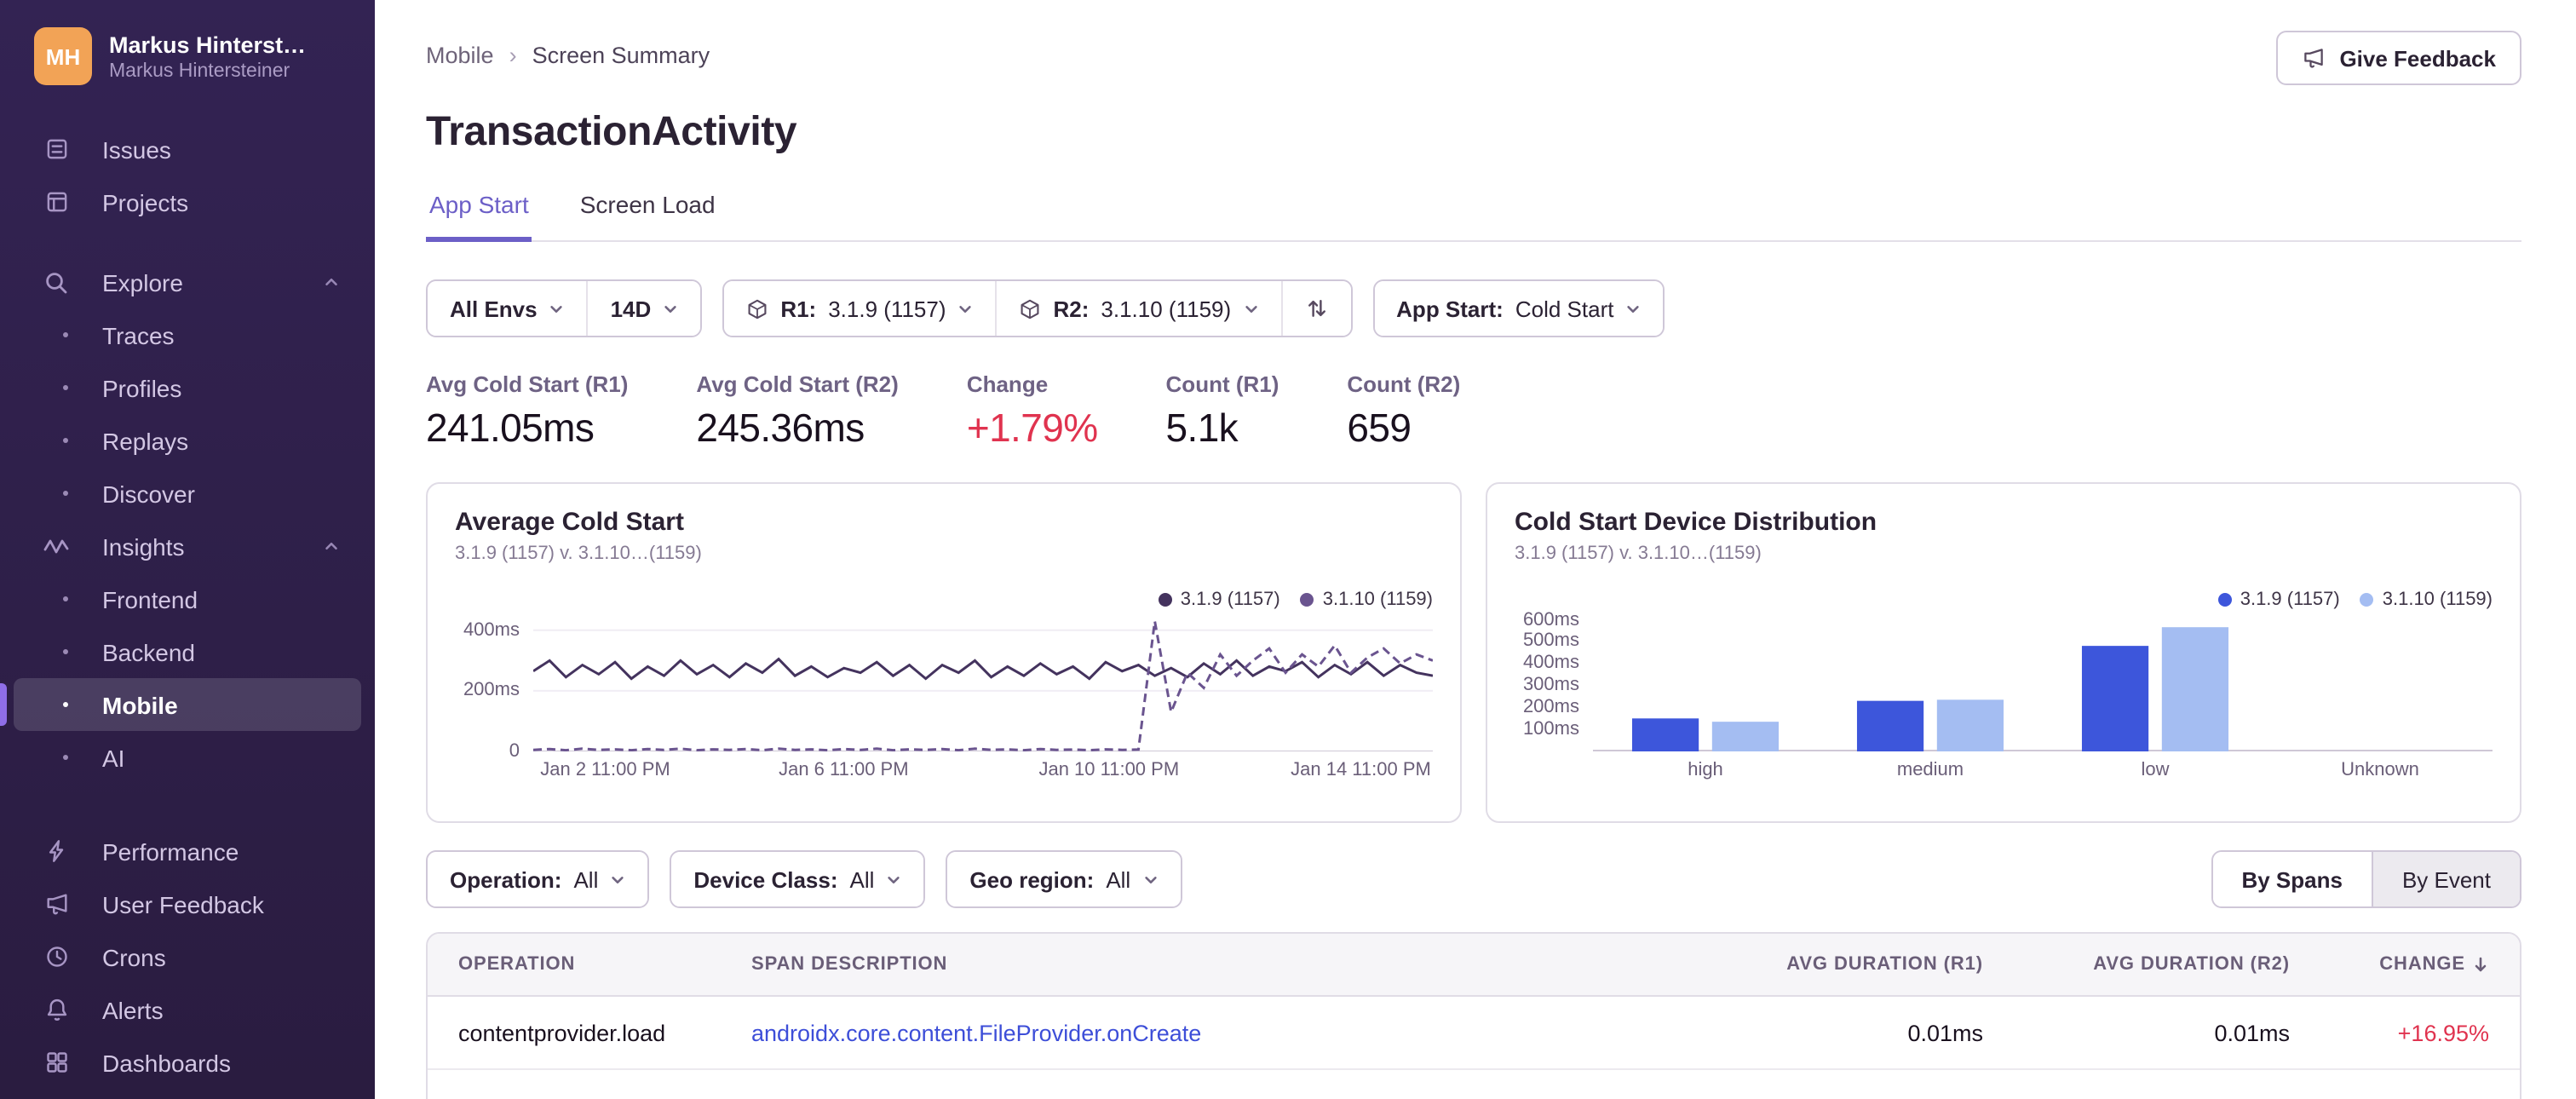 Image resolution: width=2576 pixels, height=1099 pixels. What do you see at coordinates (188, 599) in the screenshot?
I see `sidebar-item-frontend: Frontend` at bounding box center [188, 599].